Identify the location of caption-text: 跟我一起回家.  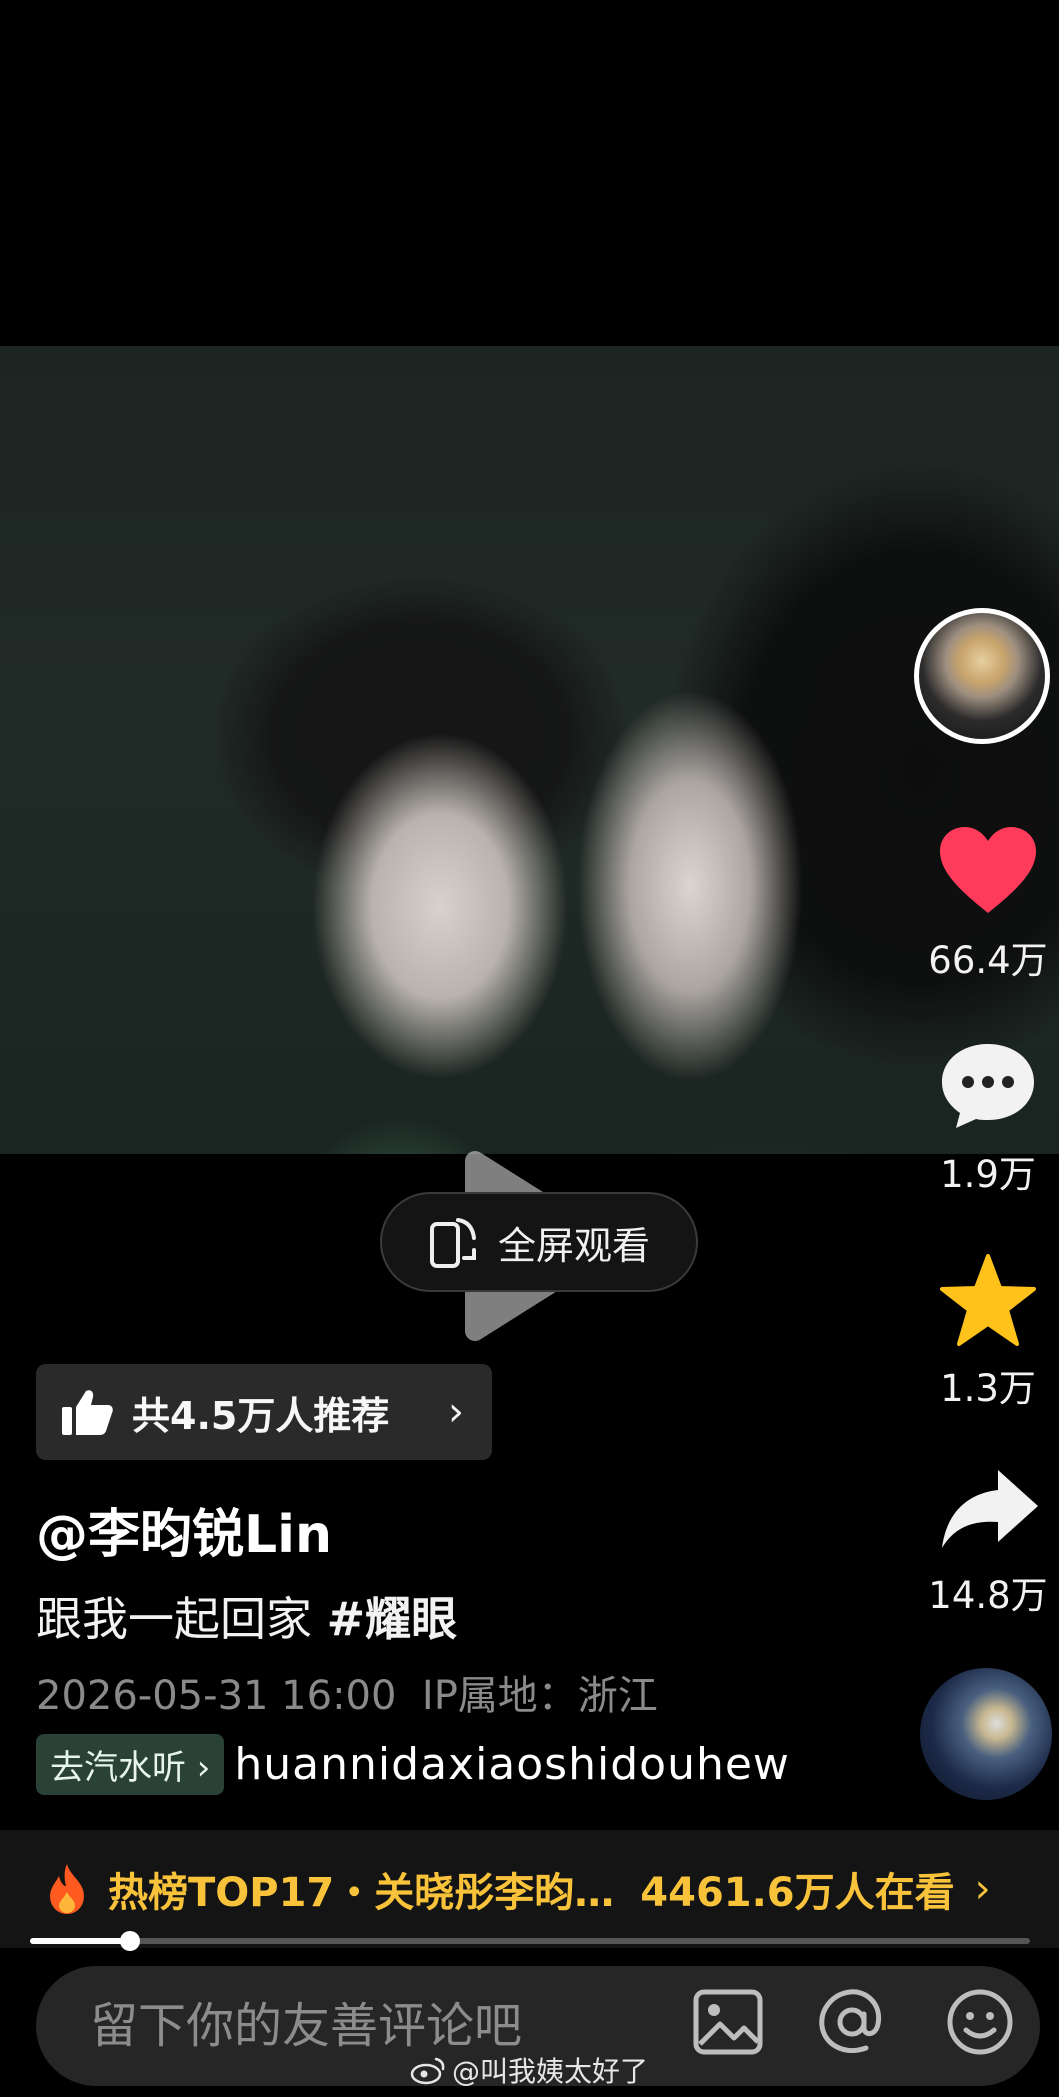
(174, 1619).